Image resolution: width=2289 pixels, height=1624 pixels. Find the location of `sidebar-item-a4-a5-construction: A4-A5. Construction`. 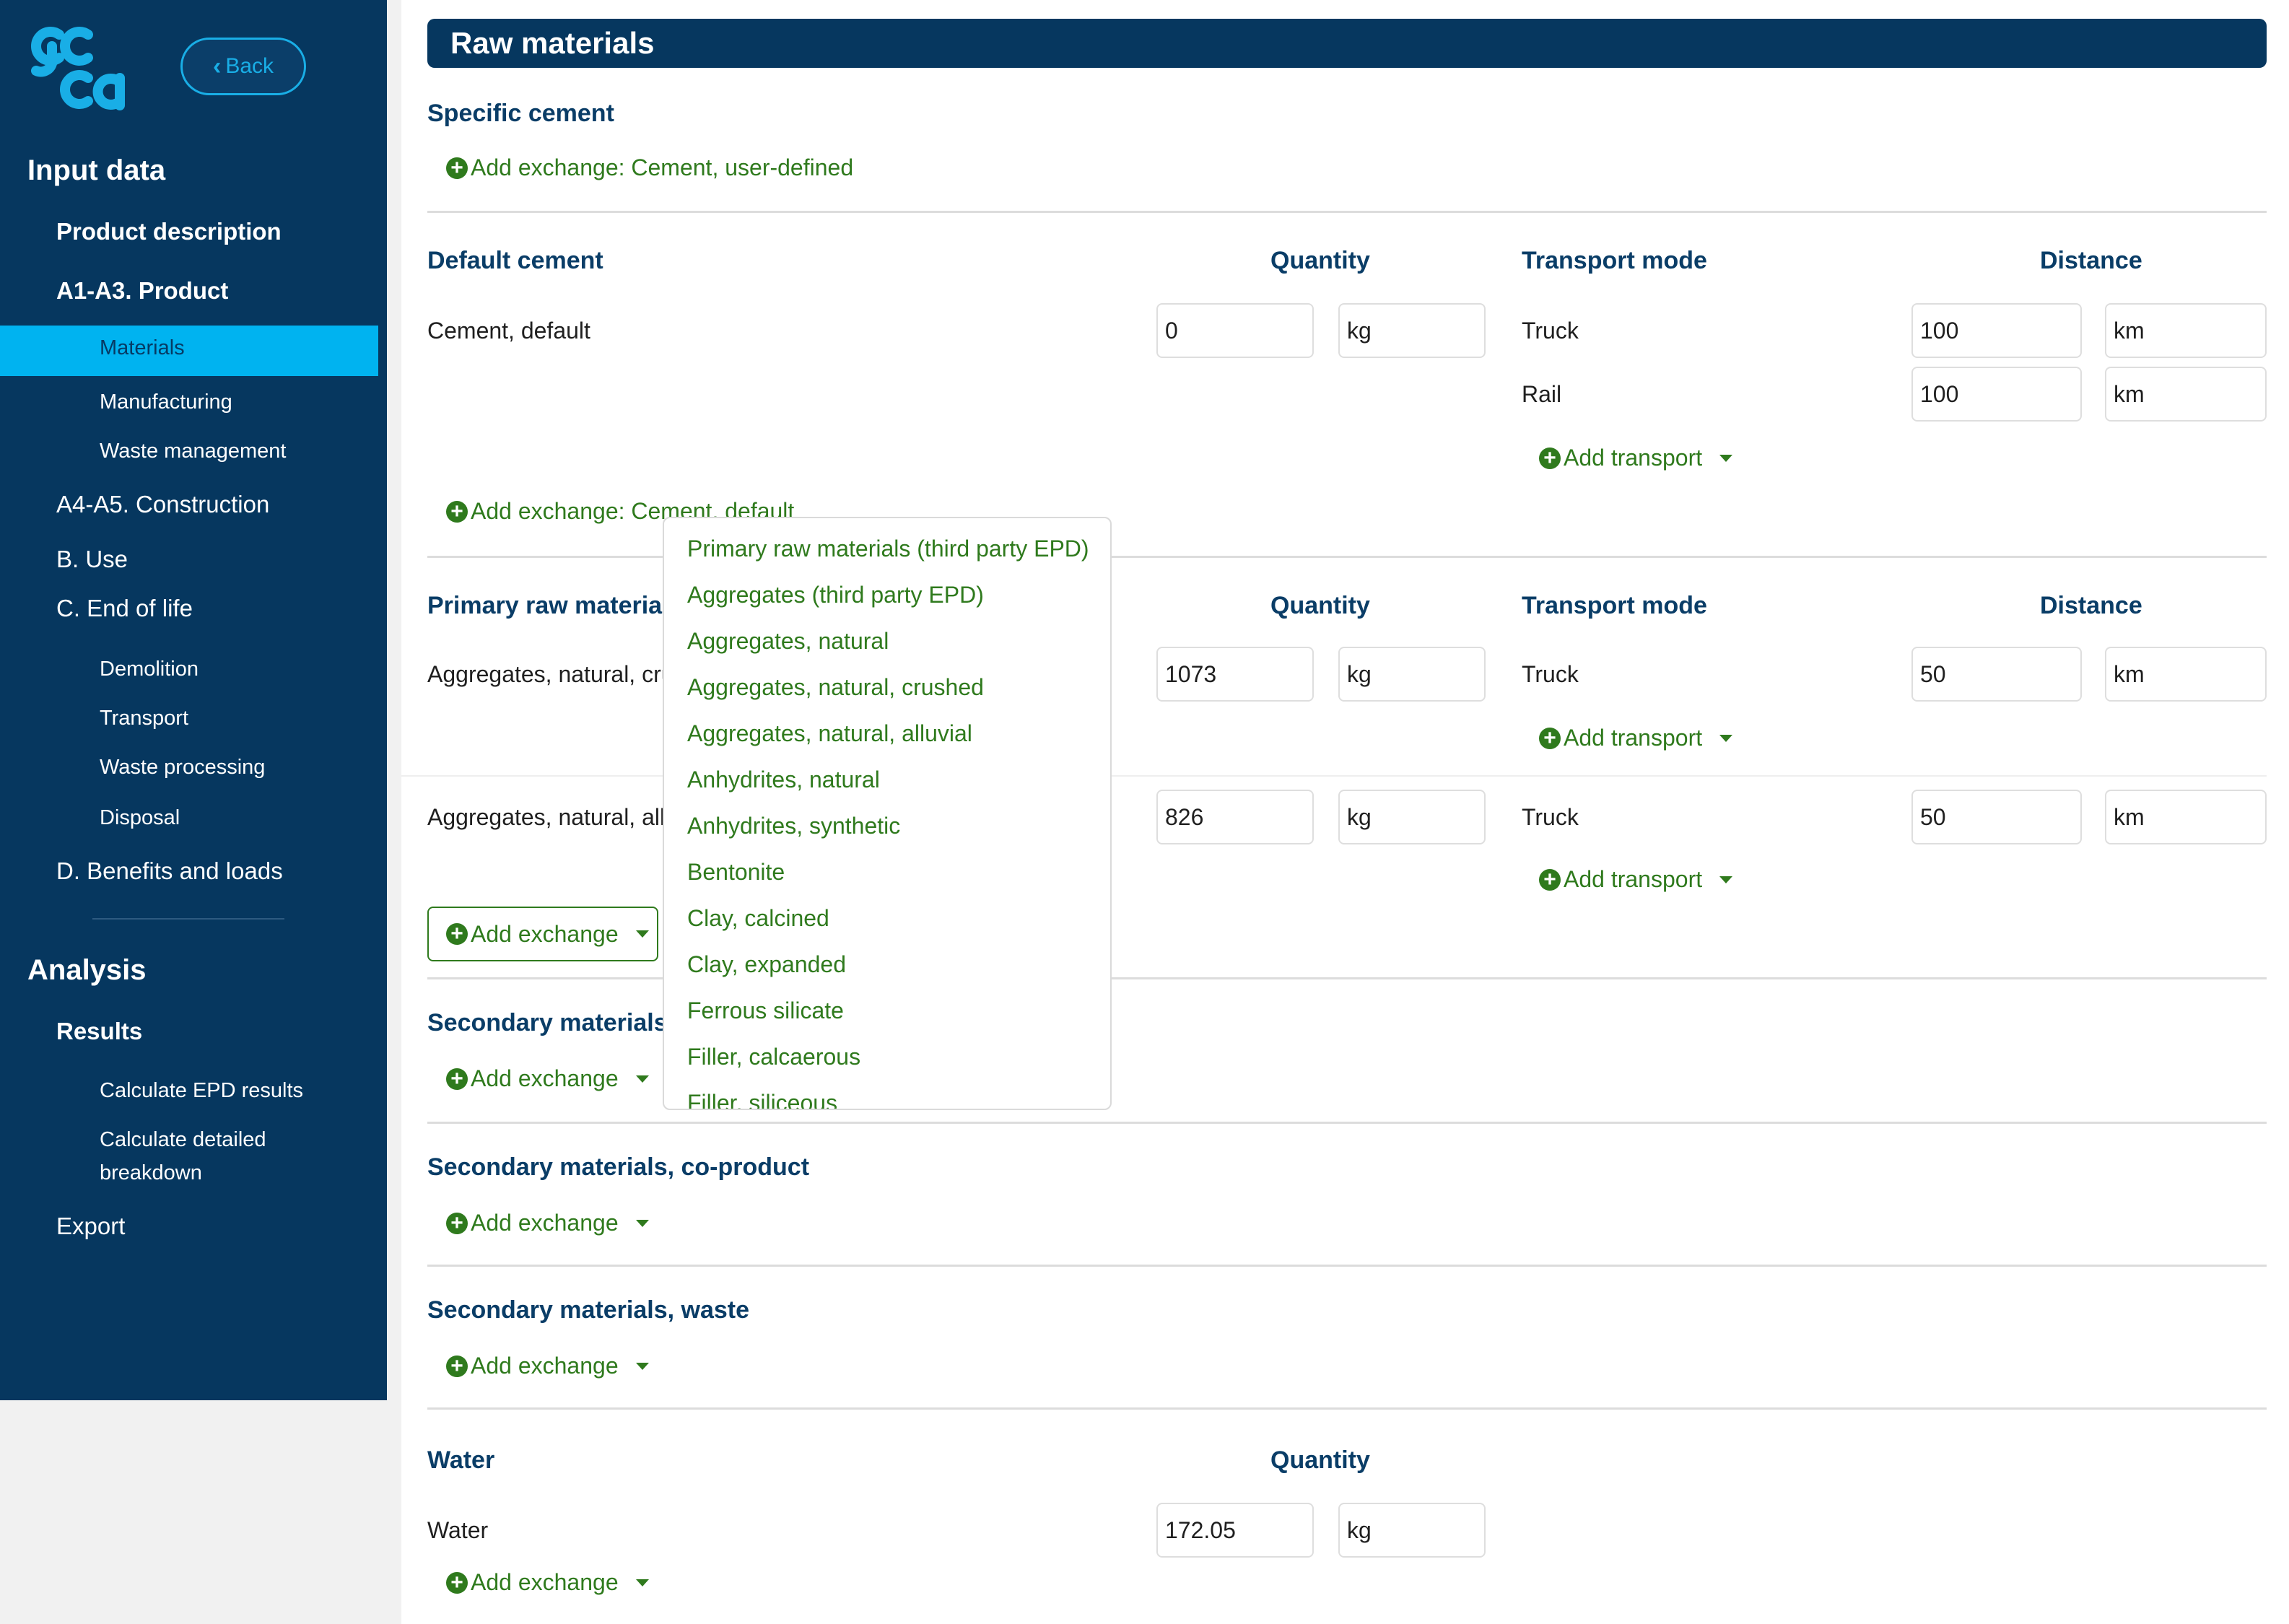

sidebar-item-a4-a5-construction: A4-A5. Construction is located at coordinates (162, 504).